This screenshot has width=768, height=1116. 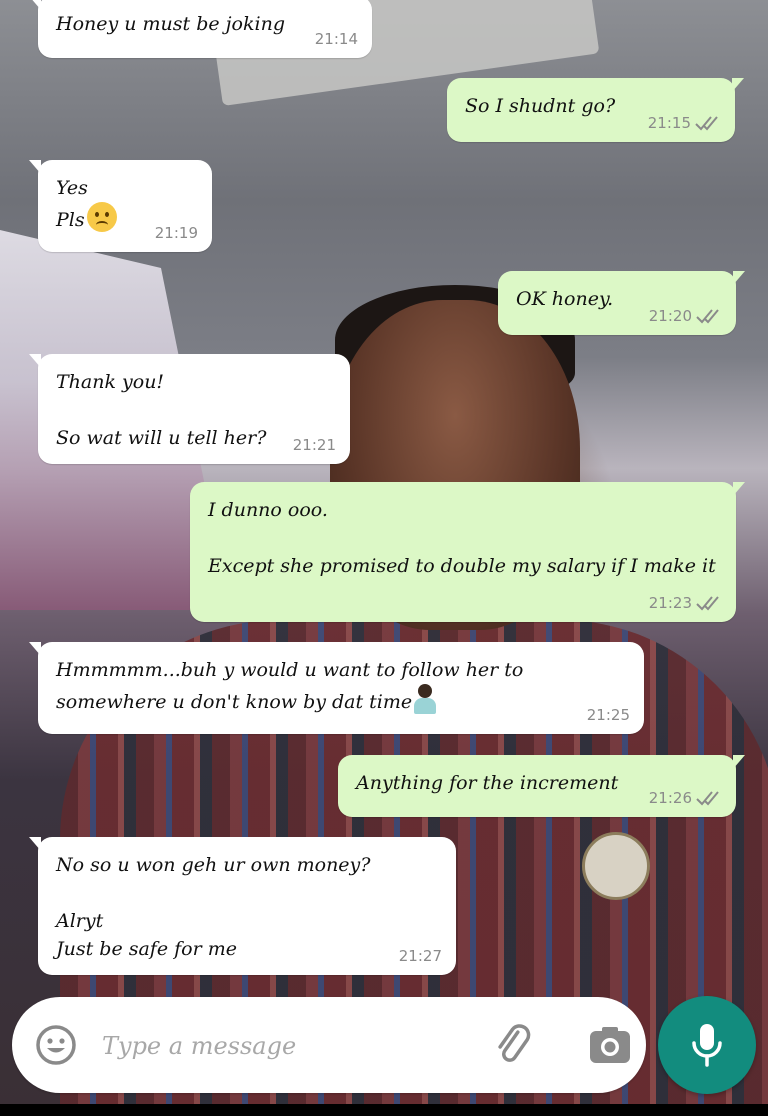 I want to click on microphone-icon, so click(x=707, y=1045).